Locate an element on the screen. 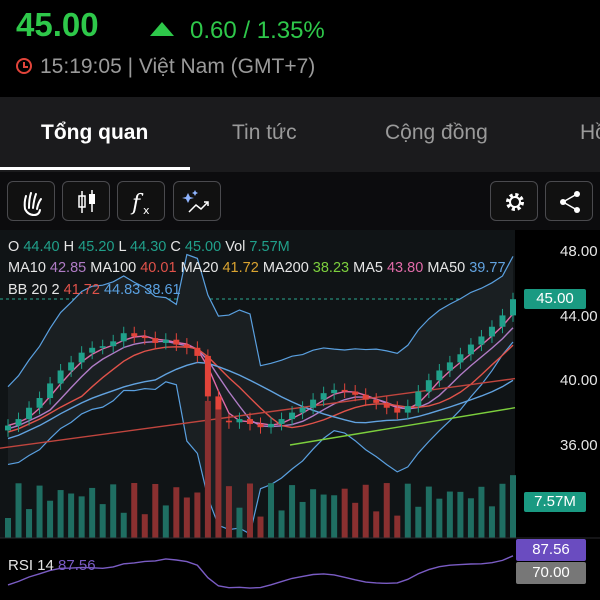  ma200-value: 38.23 is located at coordinates (331, 268).